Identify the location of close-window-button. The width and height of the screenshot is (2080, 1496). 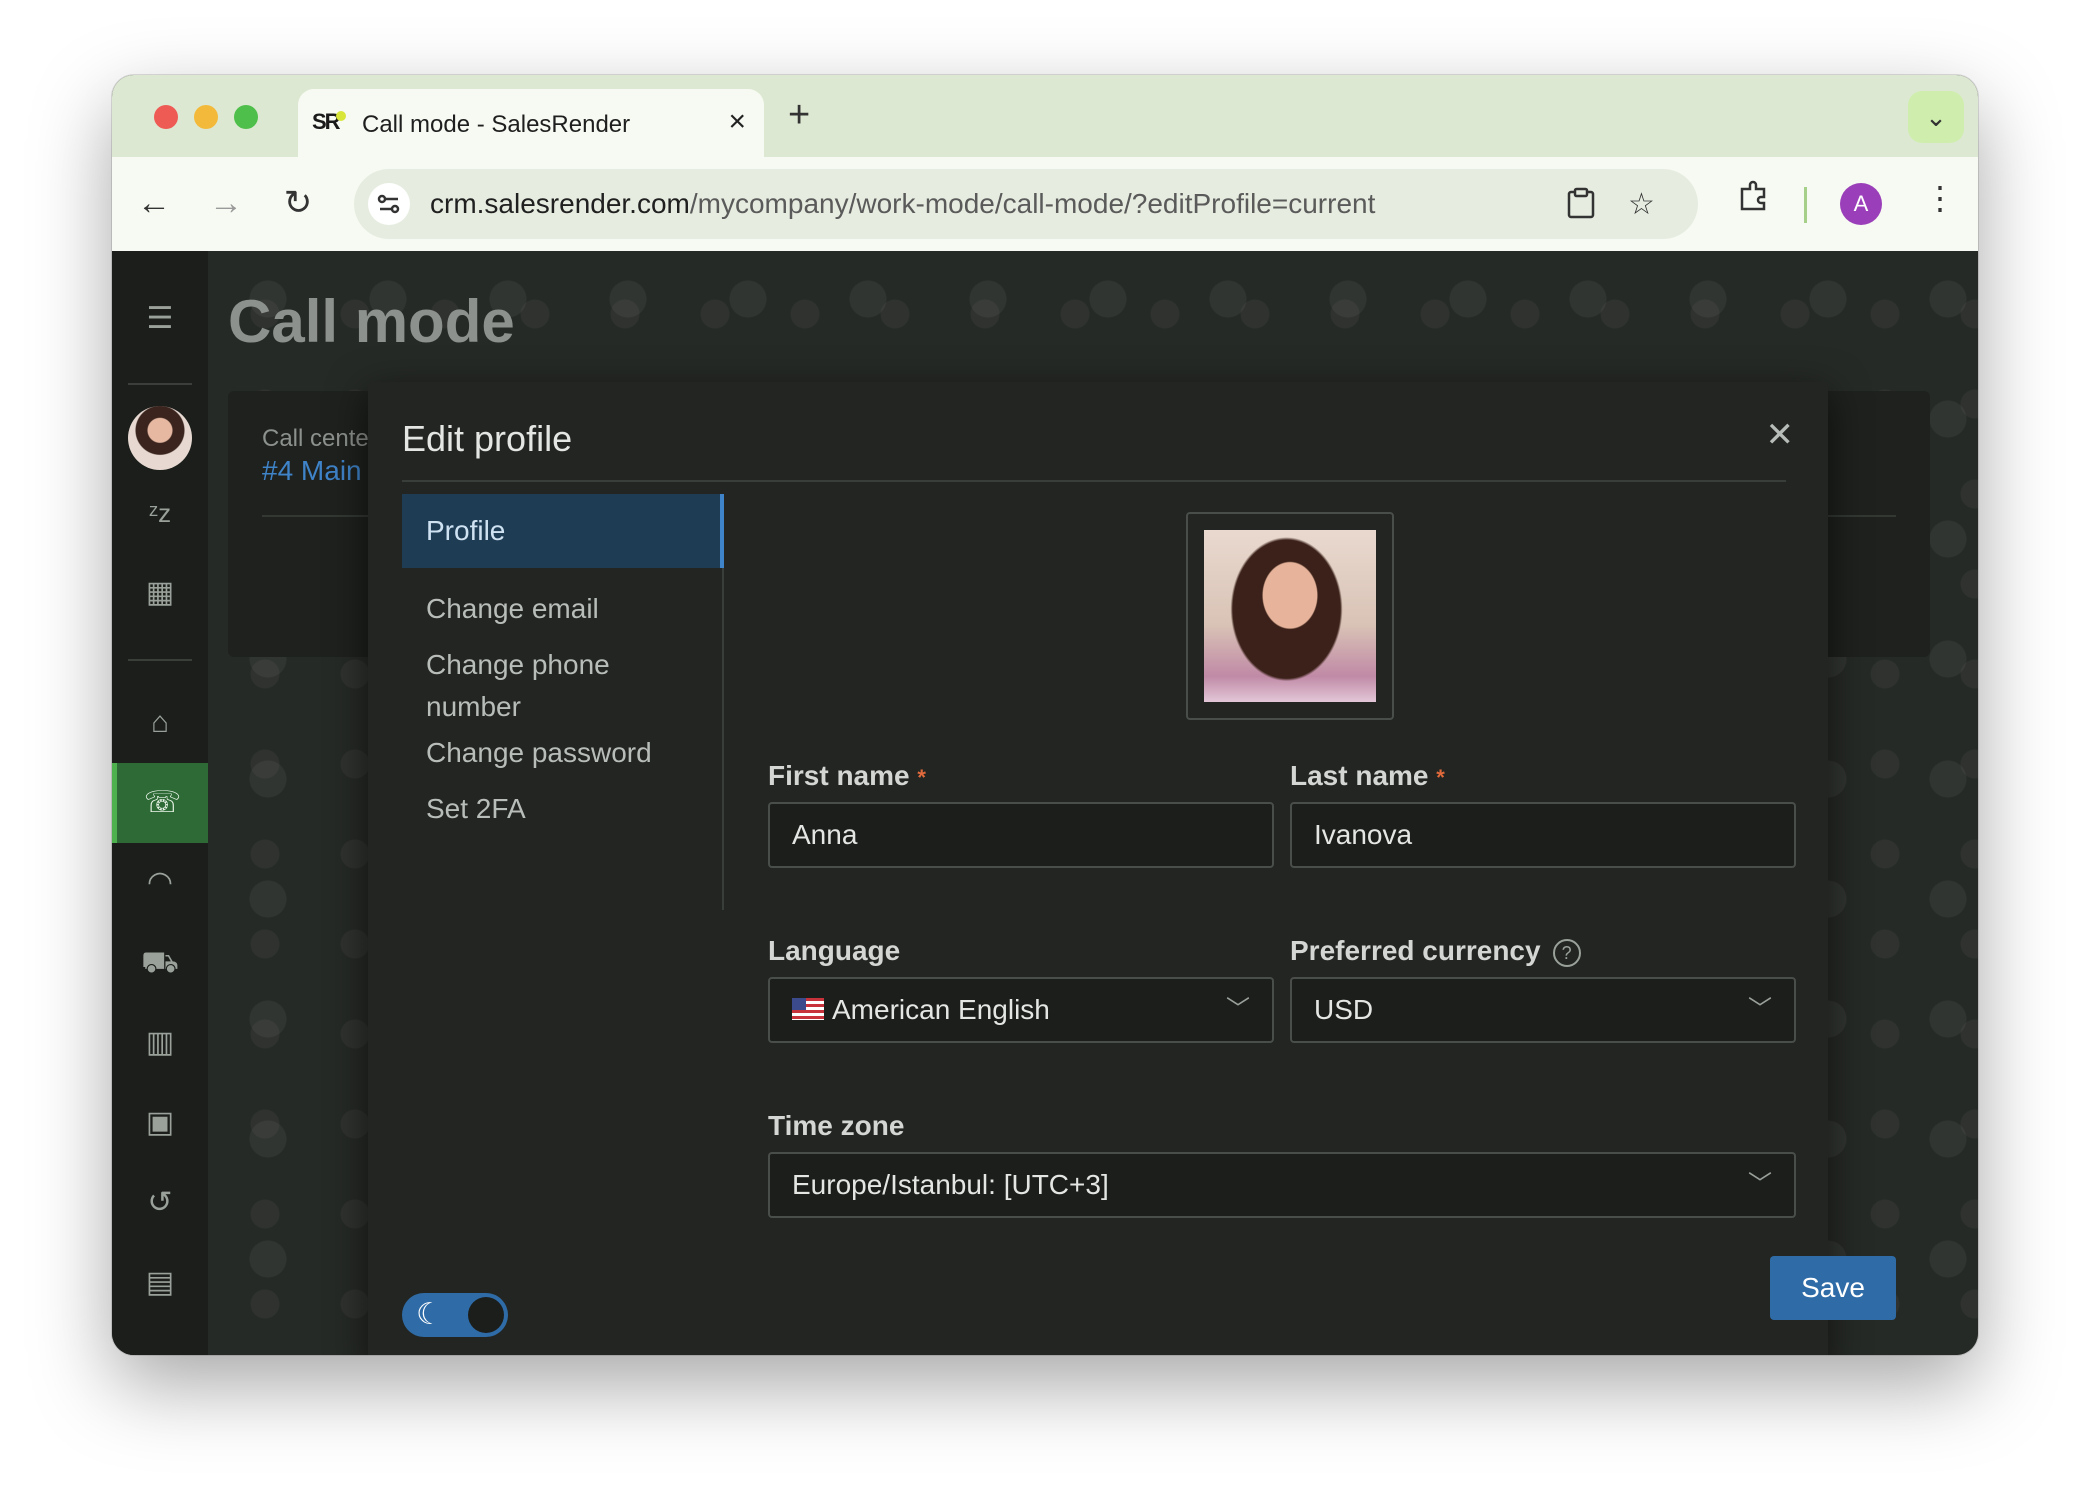
(166, 117).